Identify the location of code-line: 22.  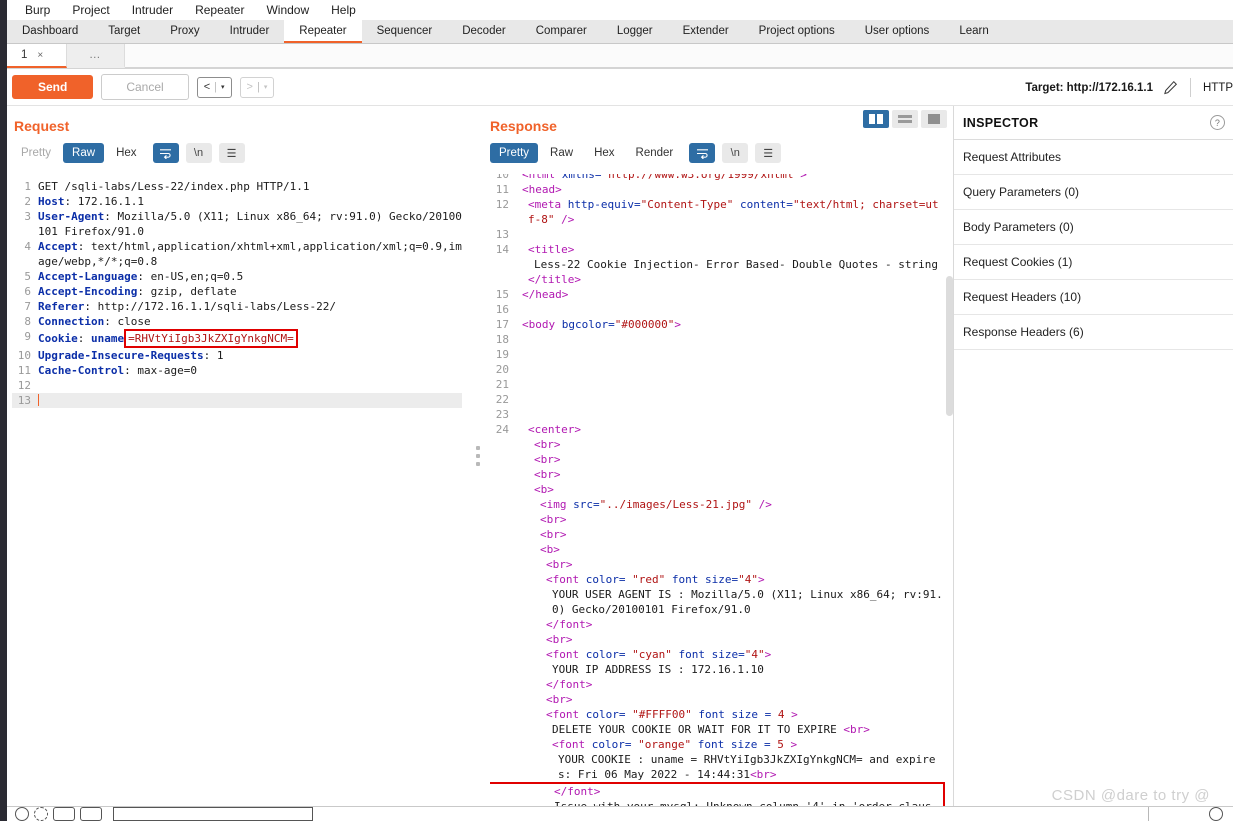
(717, 399).